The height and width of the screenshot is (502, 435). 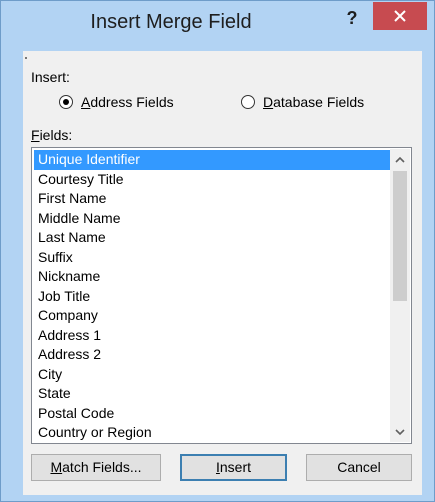 I want to click on scroll-up-icon, so click(x=400, y=159).